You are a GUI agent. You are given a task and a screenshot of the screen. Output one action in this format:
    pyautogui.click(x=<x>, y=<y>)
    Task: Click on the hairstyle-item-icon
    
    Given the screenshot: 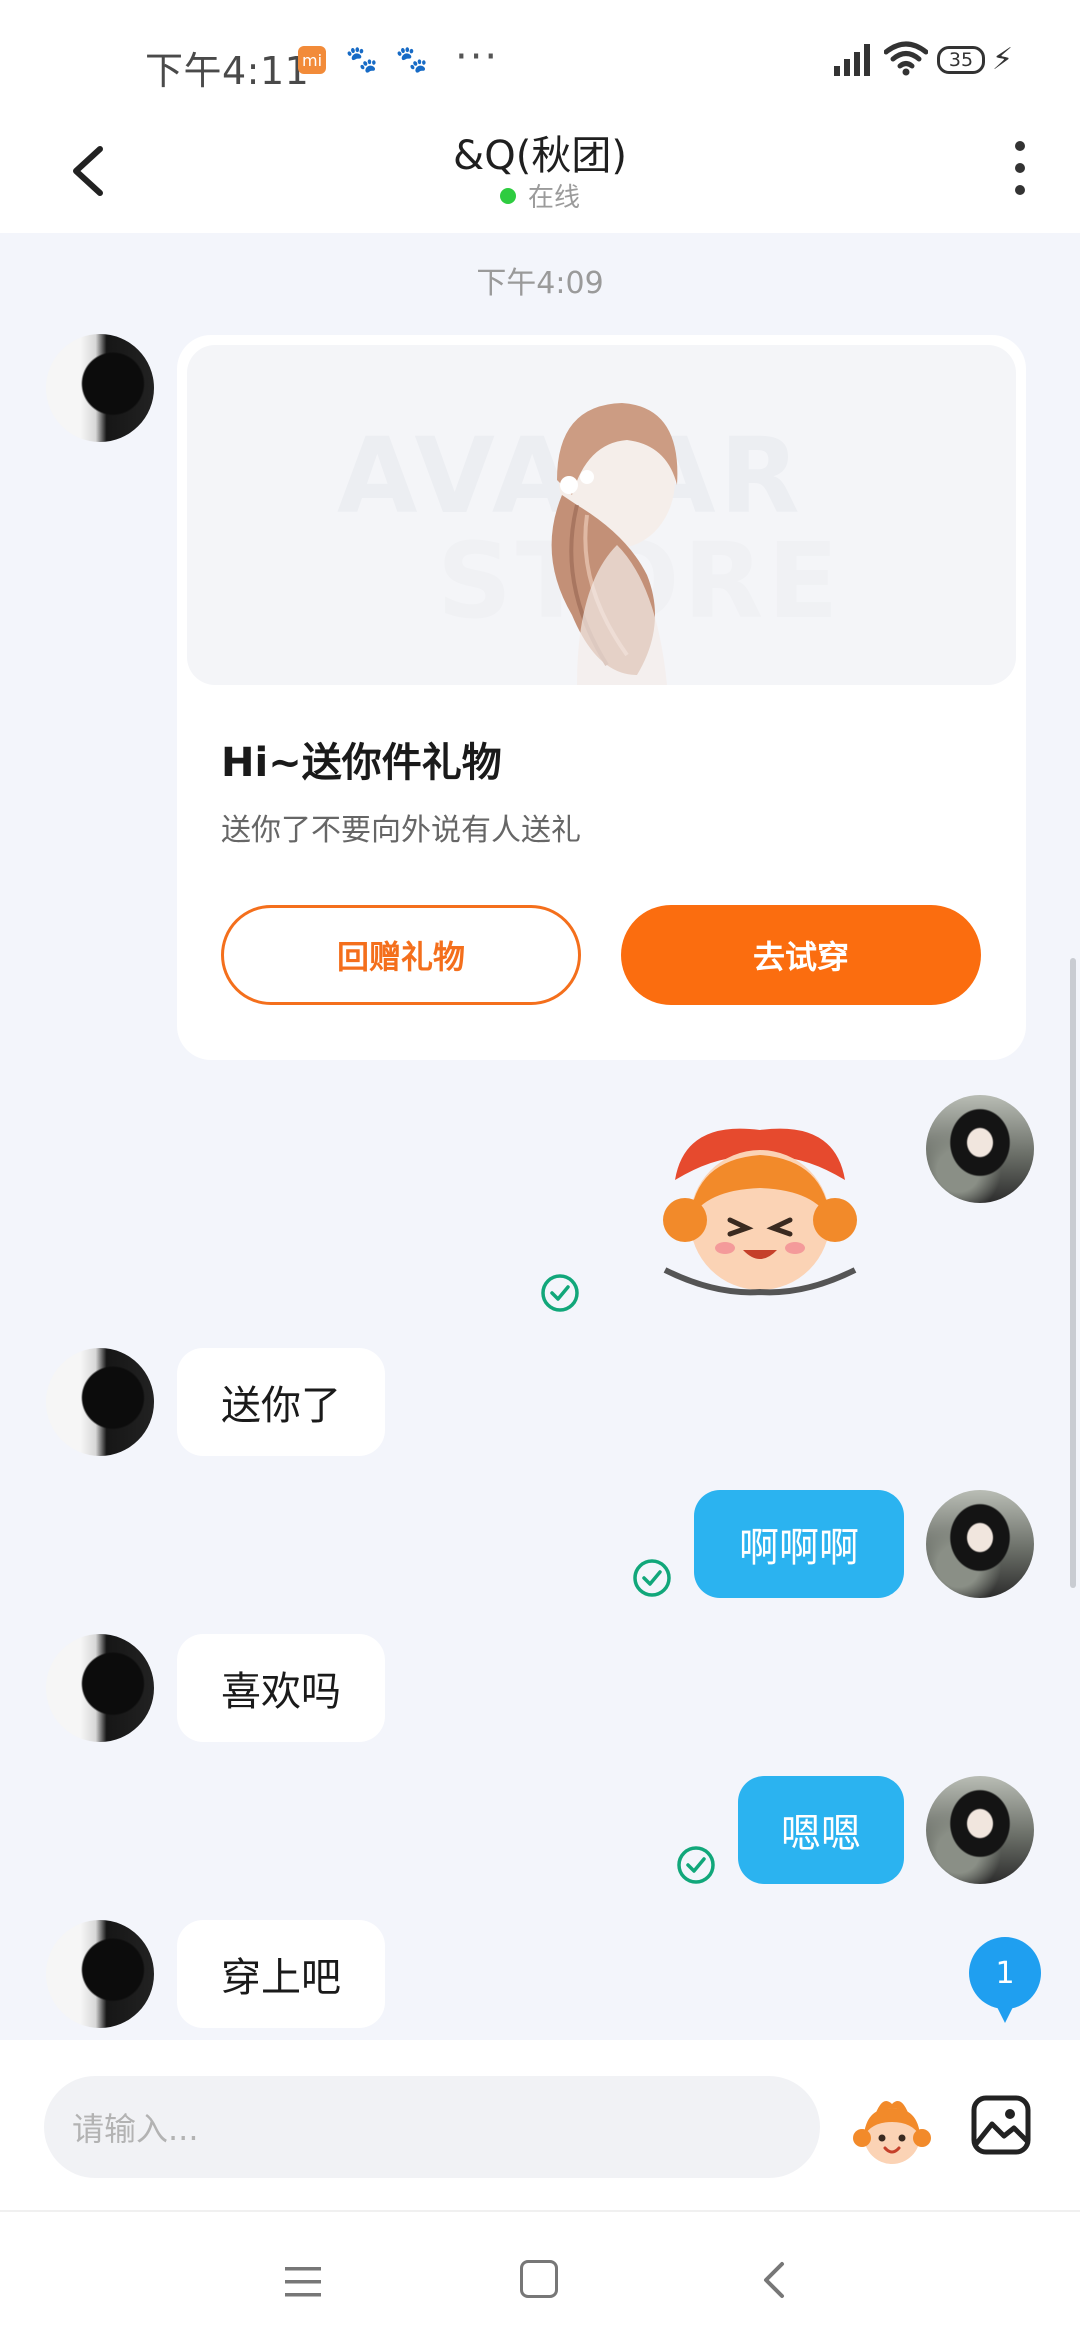 What is the action you would take?
    pyautogui.click(x=614, y=544)
    